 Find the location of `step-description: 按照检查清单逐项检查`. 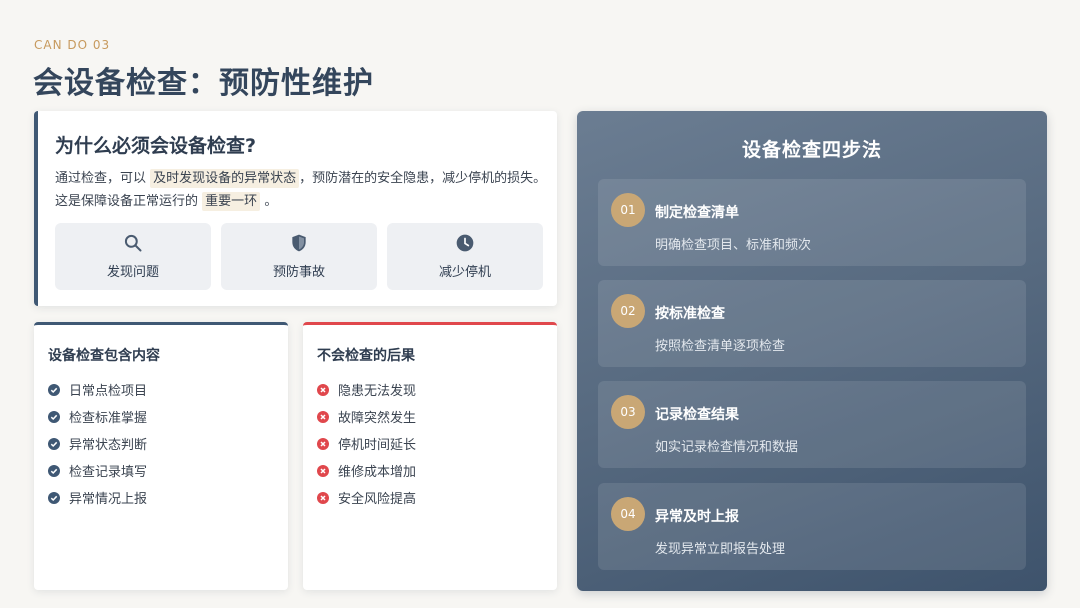

step-description: 按照检查清单逐项检查 is located at coordinates (720, 346).